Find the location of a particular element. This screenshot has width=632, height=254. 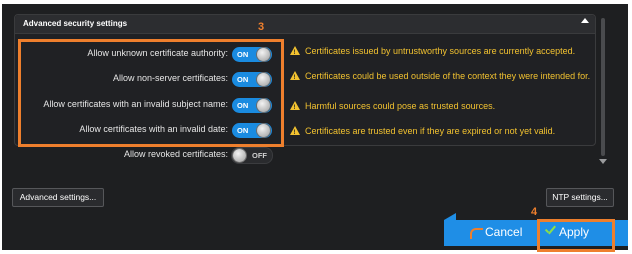

toggle-revoked: OFF is located at coordinates (252, 155).